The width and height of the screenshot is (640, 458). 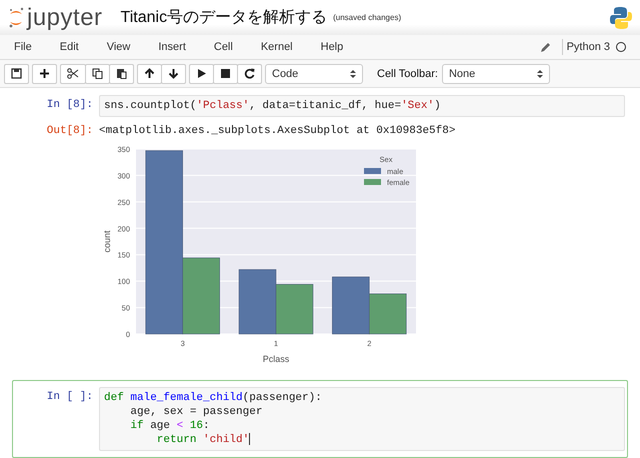 I want to click on restart-button, so click(x=249, y=74).